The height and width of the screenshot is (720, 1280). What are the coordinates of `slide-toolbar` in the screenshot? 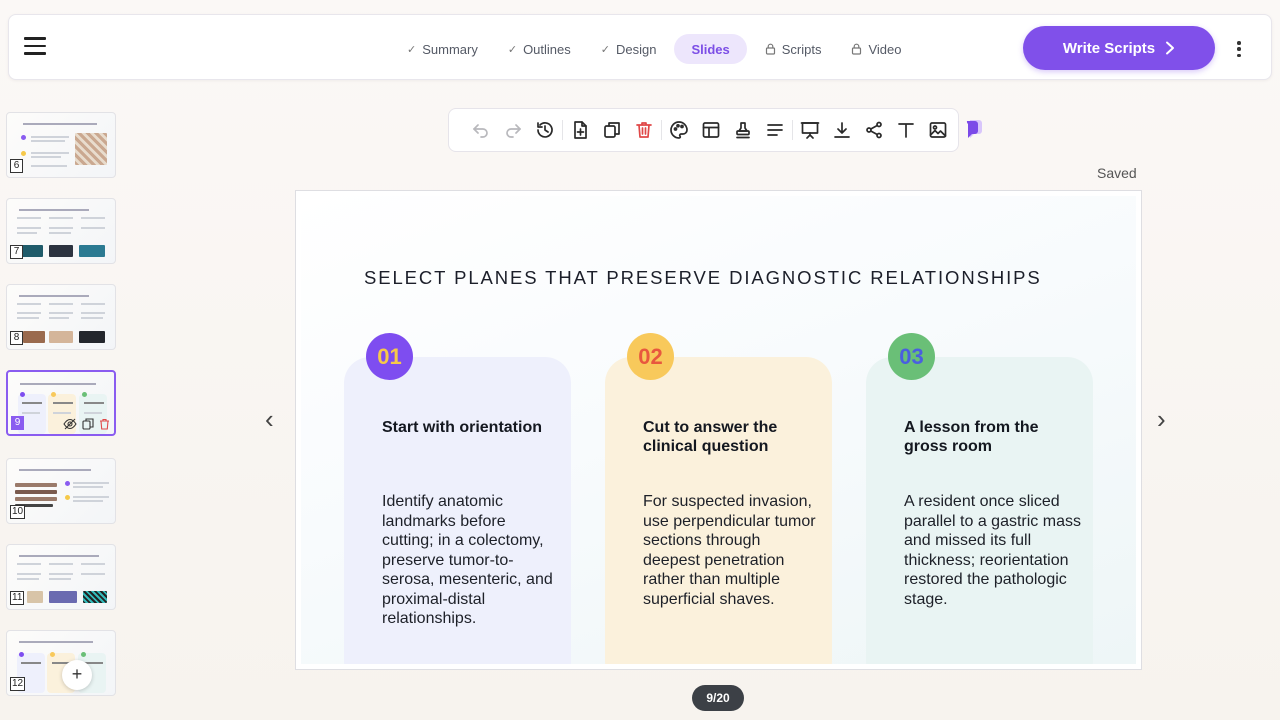 It's located at (703, 130).